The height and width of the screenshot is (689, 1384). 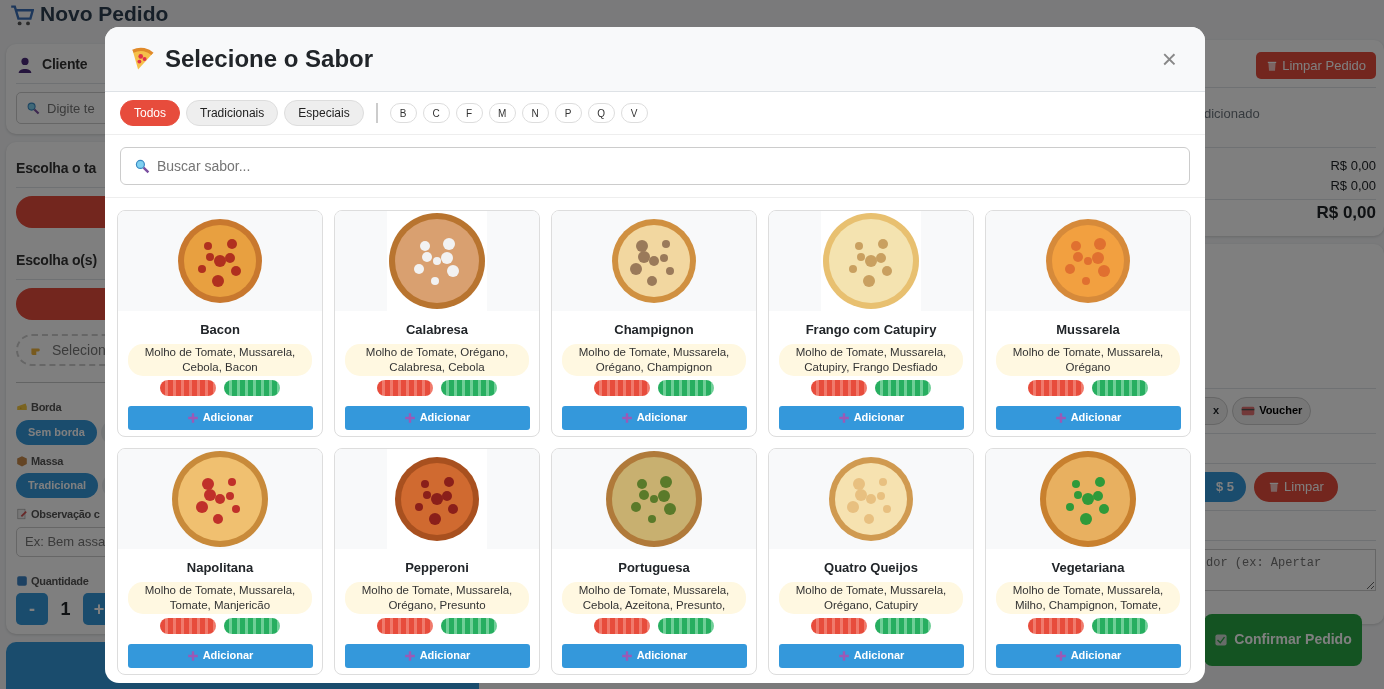 What do you see at coordinates (1296, 486) in the screenshot?
I see `clear-button: Limpar` at bounding box center [1296, 486].